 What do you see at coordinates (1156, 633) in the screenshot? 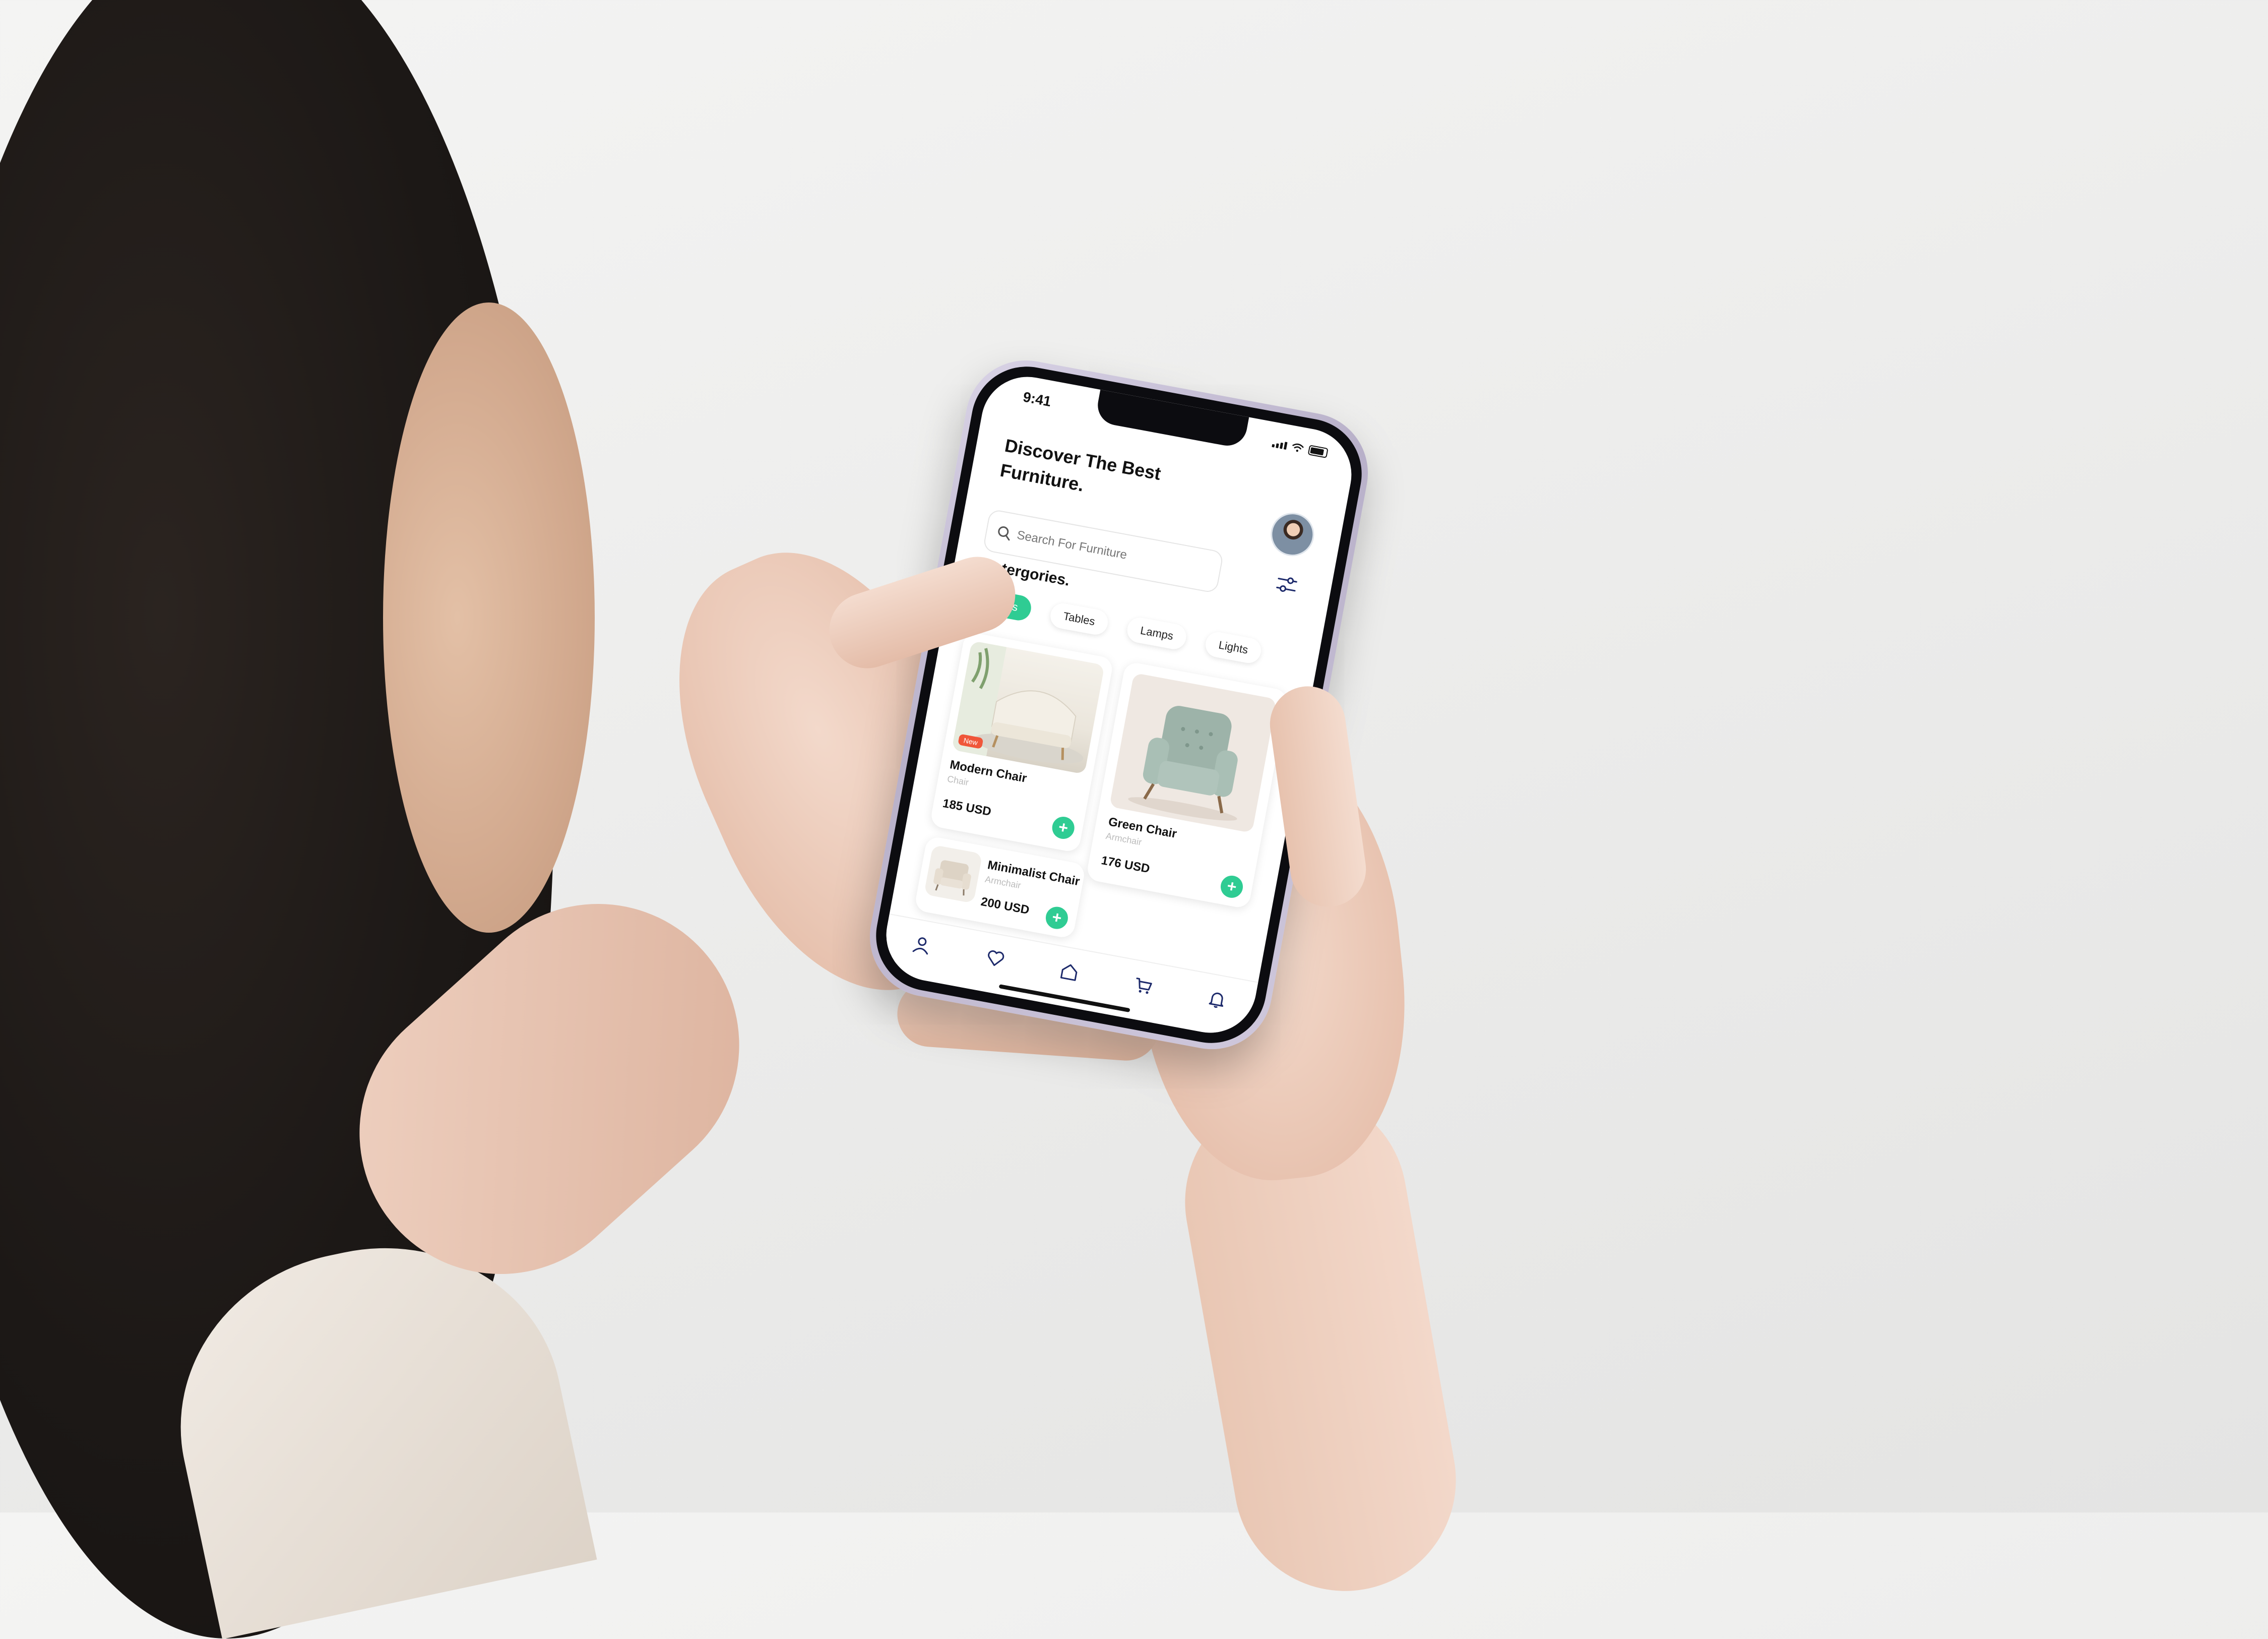
I see `chip-lamps: Lamps` at bounding box center [1156, 633].